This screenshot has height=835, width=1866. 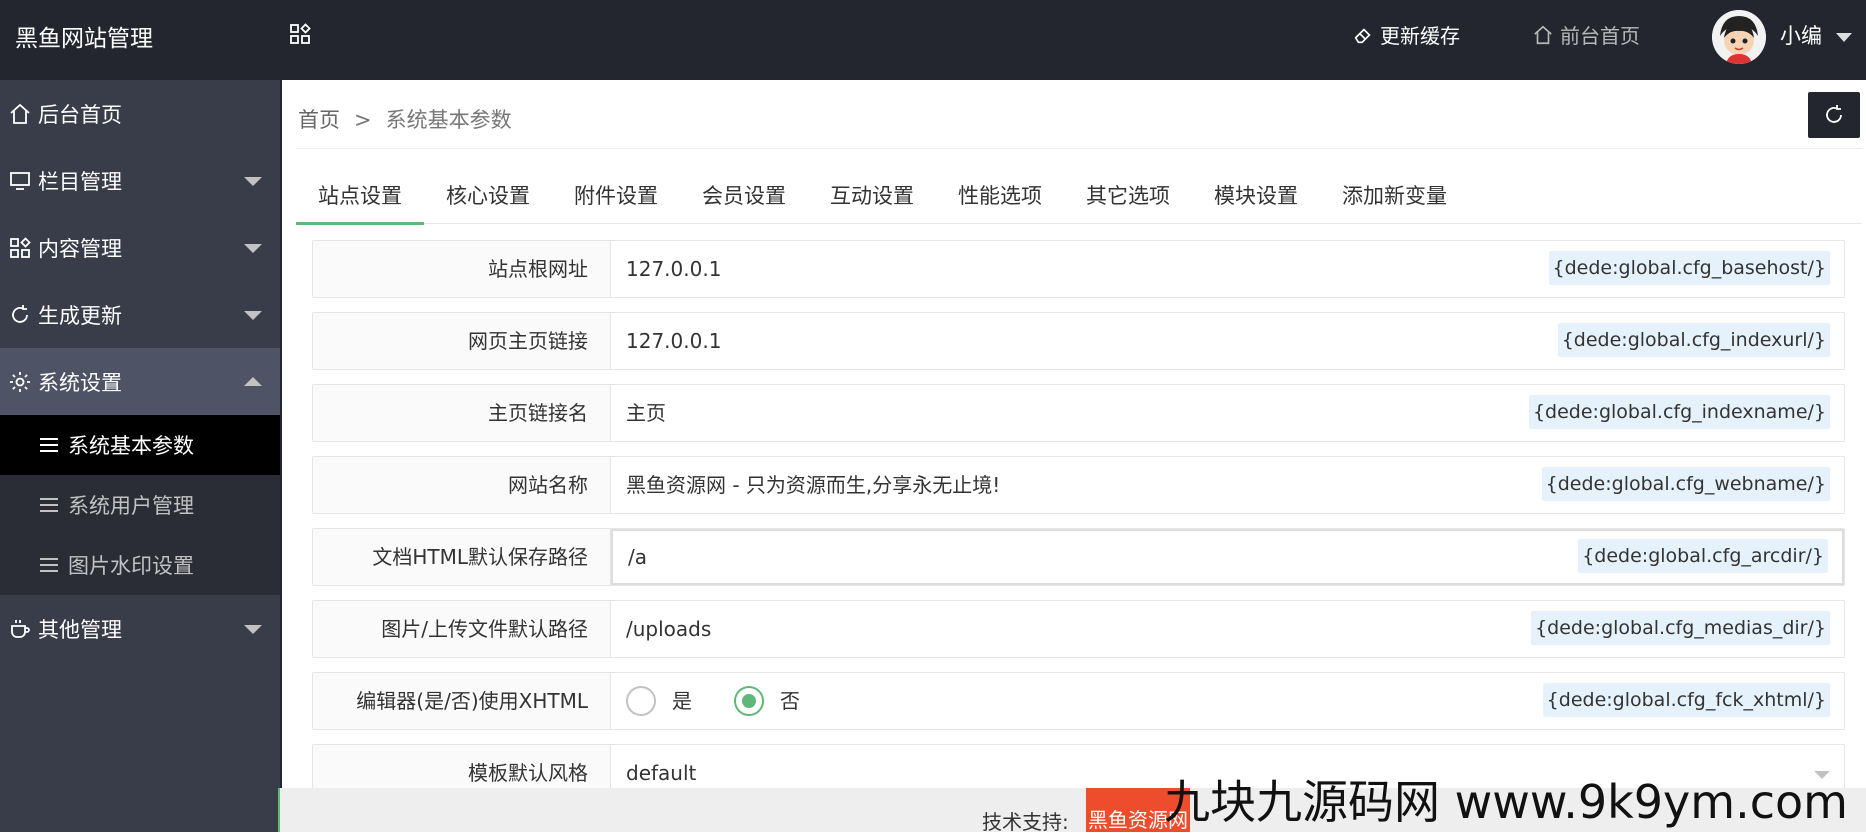 I want to click on arcdir-input: /a {dede:global.cfg_arcdir/}, so click(x=1227, y=557).